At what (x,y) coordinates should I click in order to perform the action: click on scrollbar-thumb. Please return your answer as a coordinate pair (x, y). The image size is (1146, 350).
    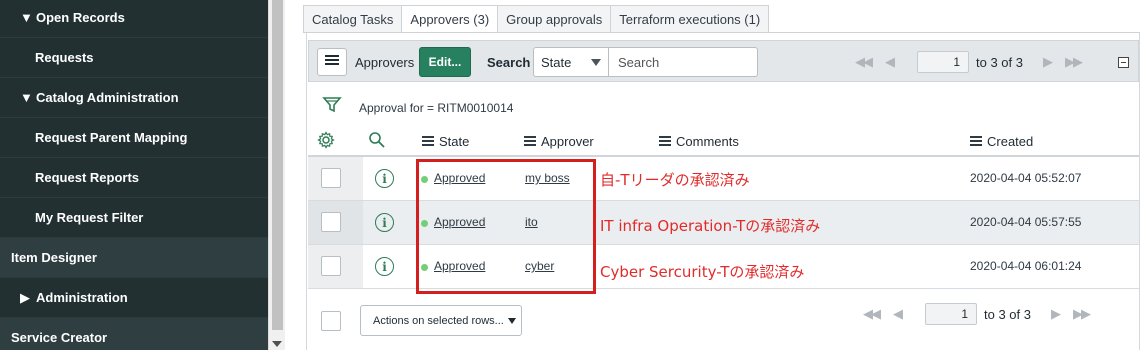
    Looking at the image, I should click on (277, 165).